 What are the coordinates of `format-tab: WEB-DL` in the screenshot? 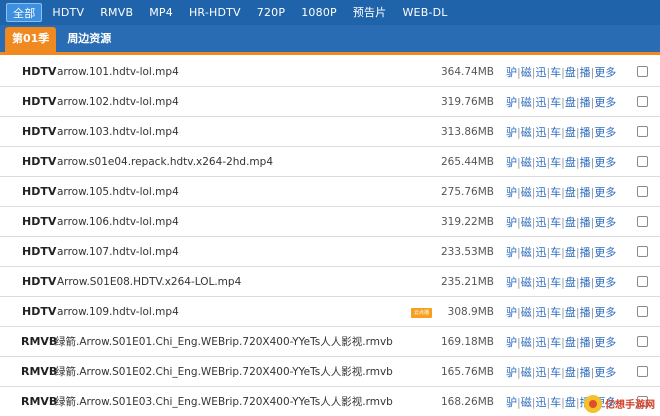 It's located at (424, 12).